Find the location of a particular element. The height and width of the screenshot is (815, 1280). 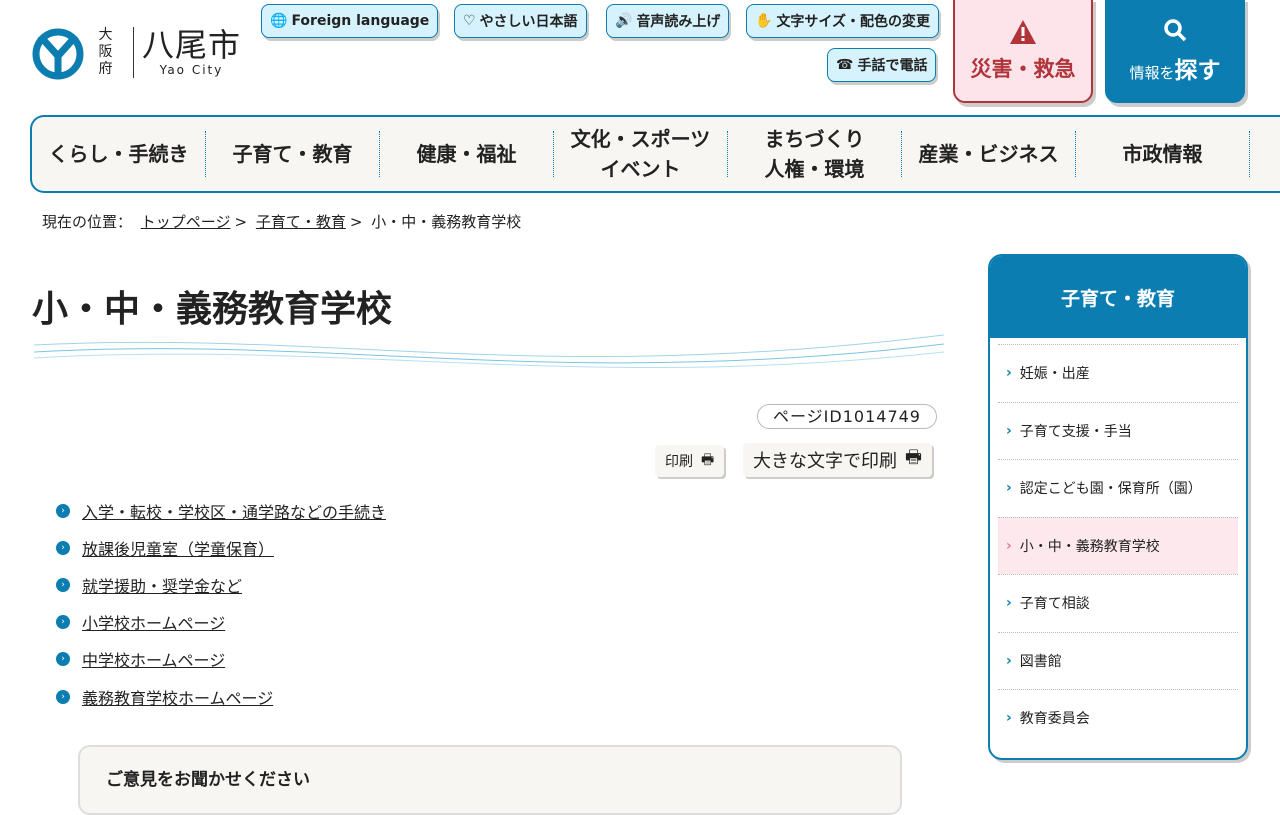

link-enrollment: 入学・転校・学校区・通学路などの手続き is located at coordinates (234, 511).